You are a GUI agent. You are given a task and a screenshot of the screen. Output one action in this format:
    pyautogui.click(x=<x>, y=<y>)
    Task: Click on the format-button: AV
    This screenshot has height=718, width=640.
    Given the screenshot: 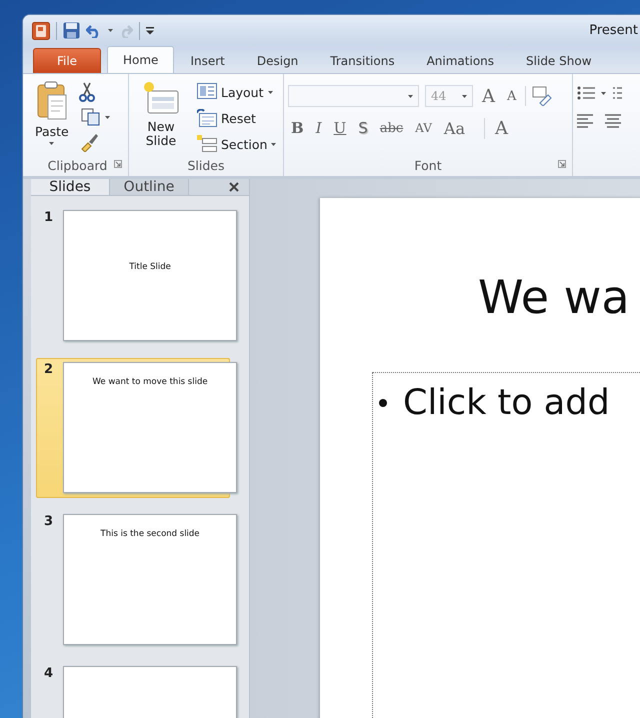 What is the action you would take?
    pyautogui.click(x=423, y=128)
    